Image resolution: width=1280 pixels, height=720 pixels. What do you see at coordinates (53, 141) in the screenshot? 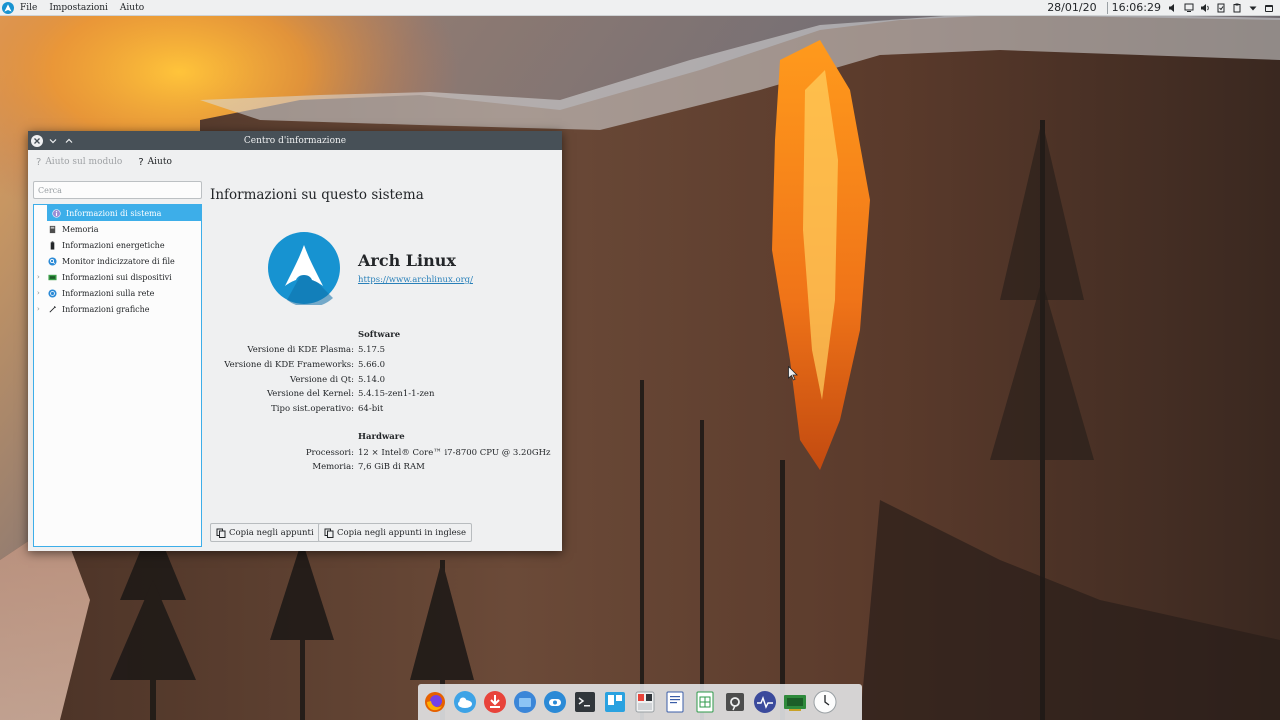
I see `minimize-icon` at bounding box center [53, 141].